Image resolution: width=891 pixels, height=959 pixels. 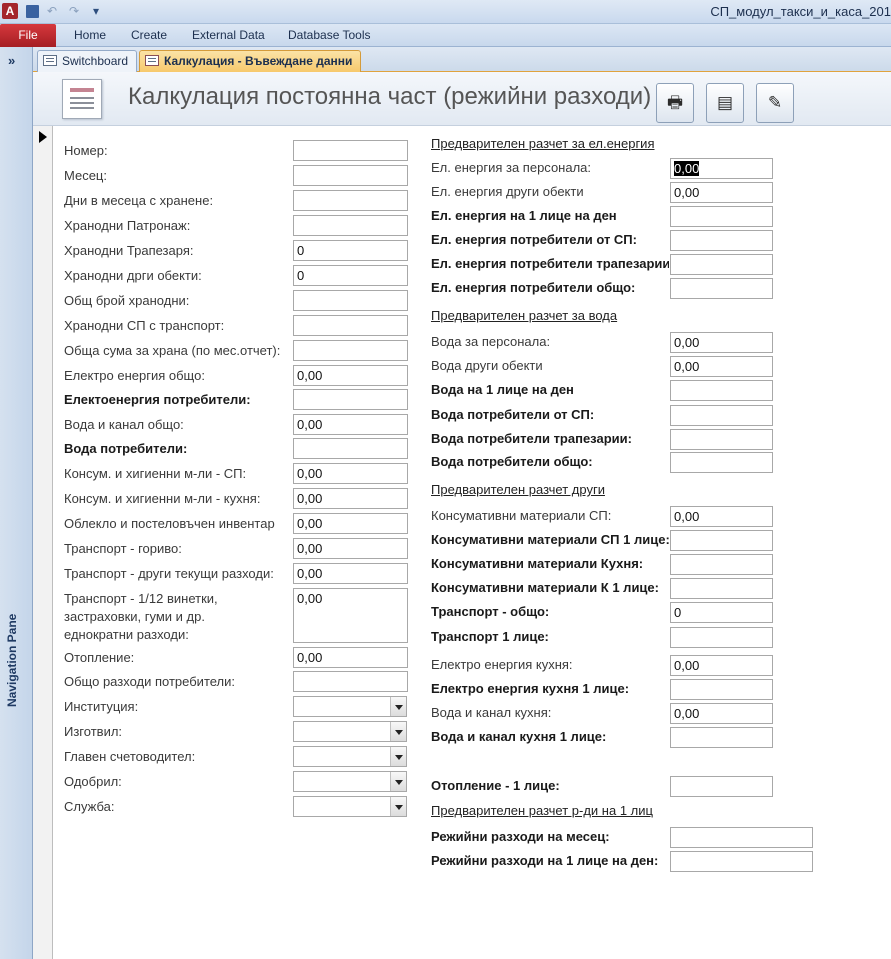 I want to click on left-field-label: Одобрил:, so click(x=93, y=781).